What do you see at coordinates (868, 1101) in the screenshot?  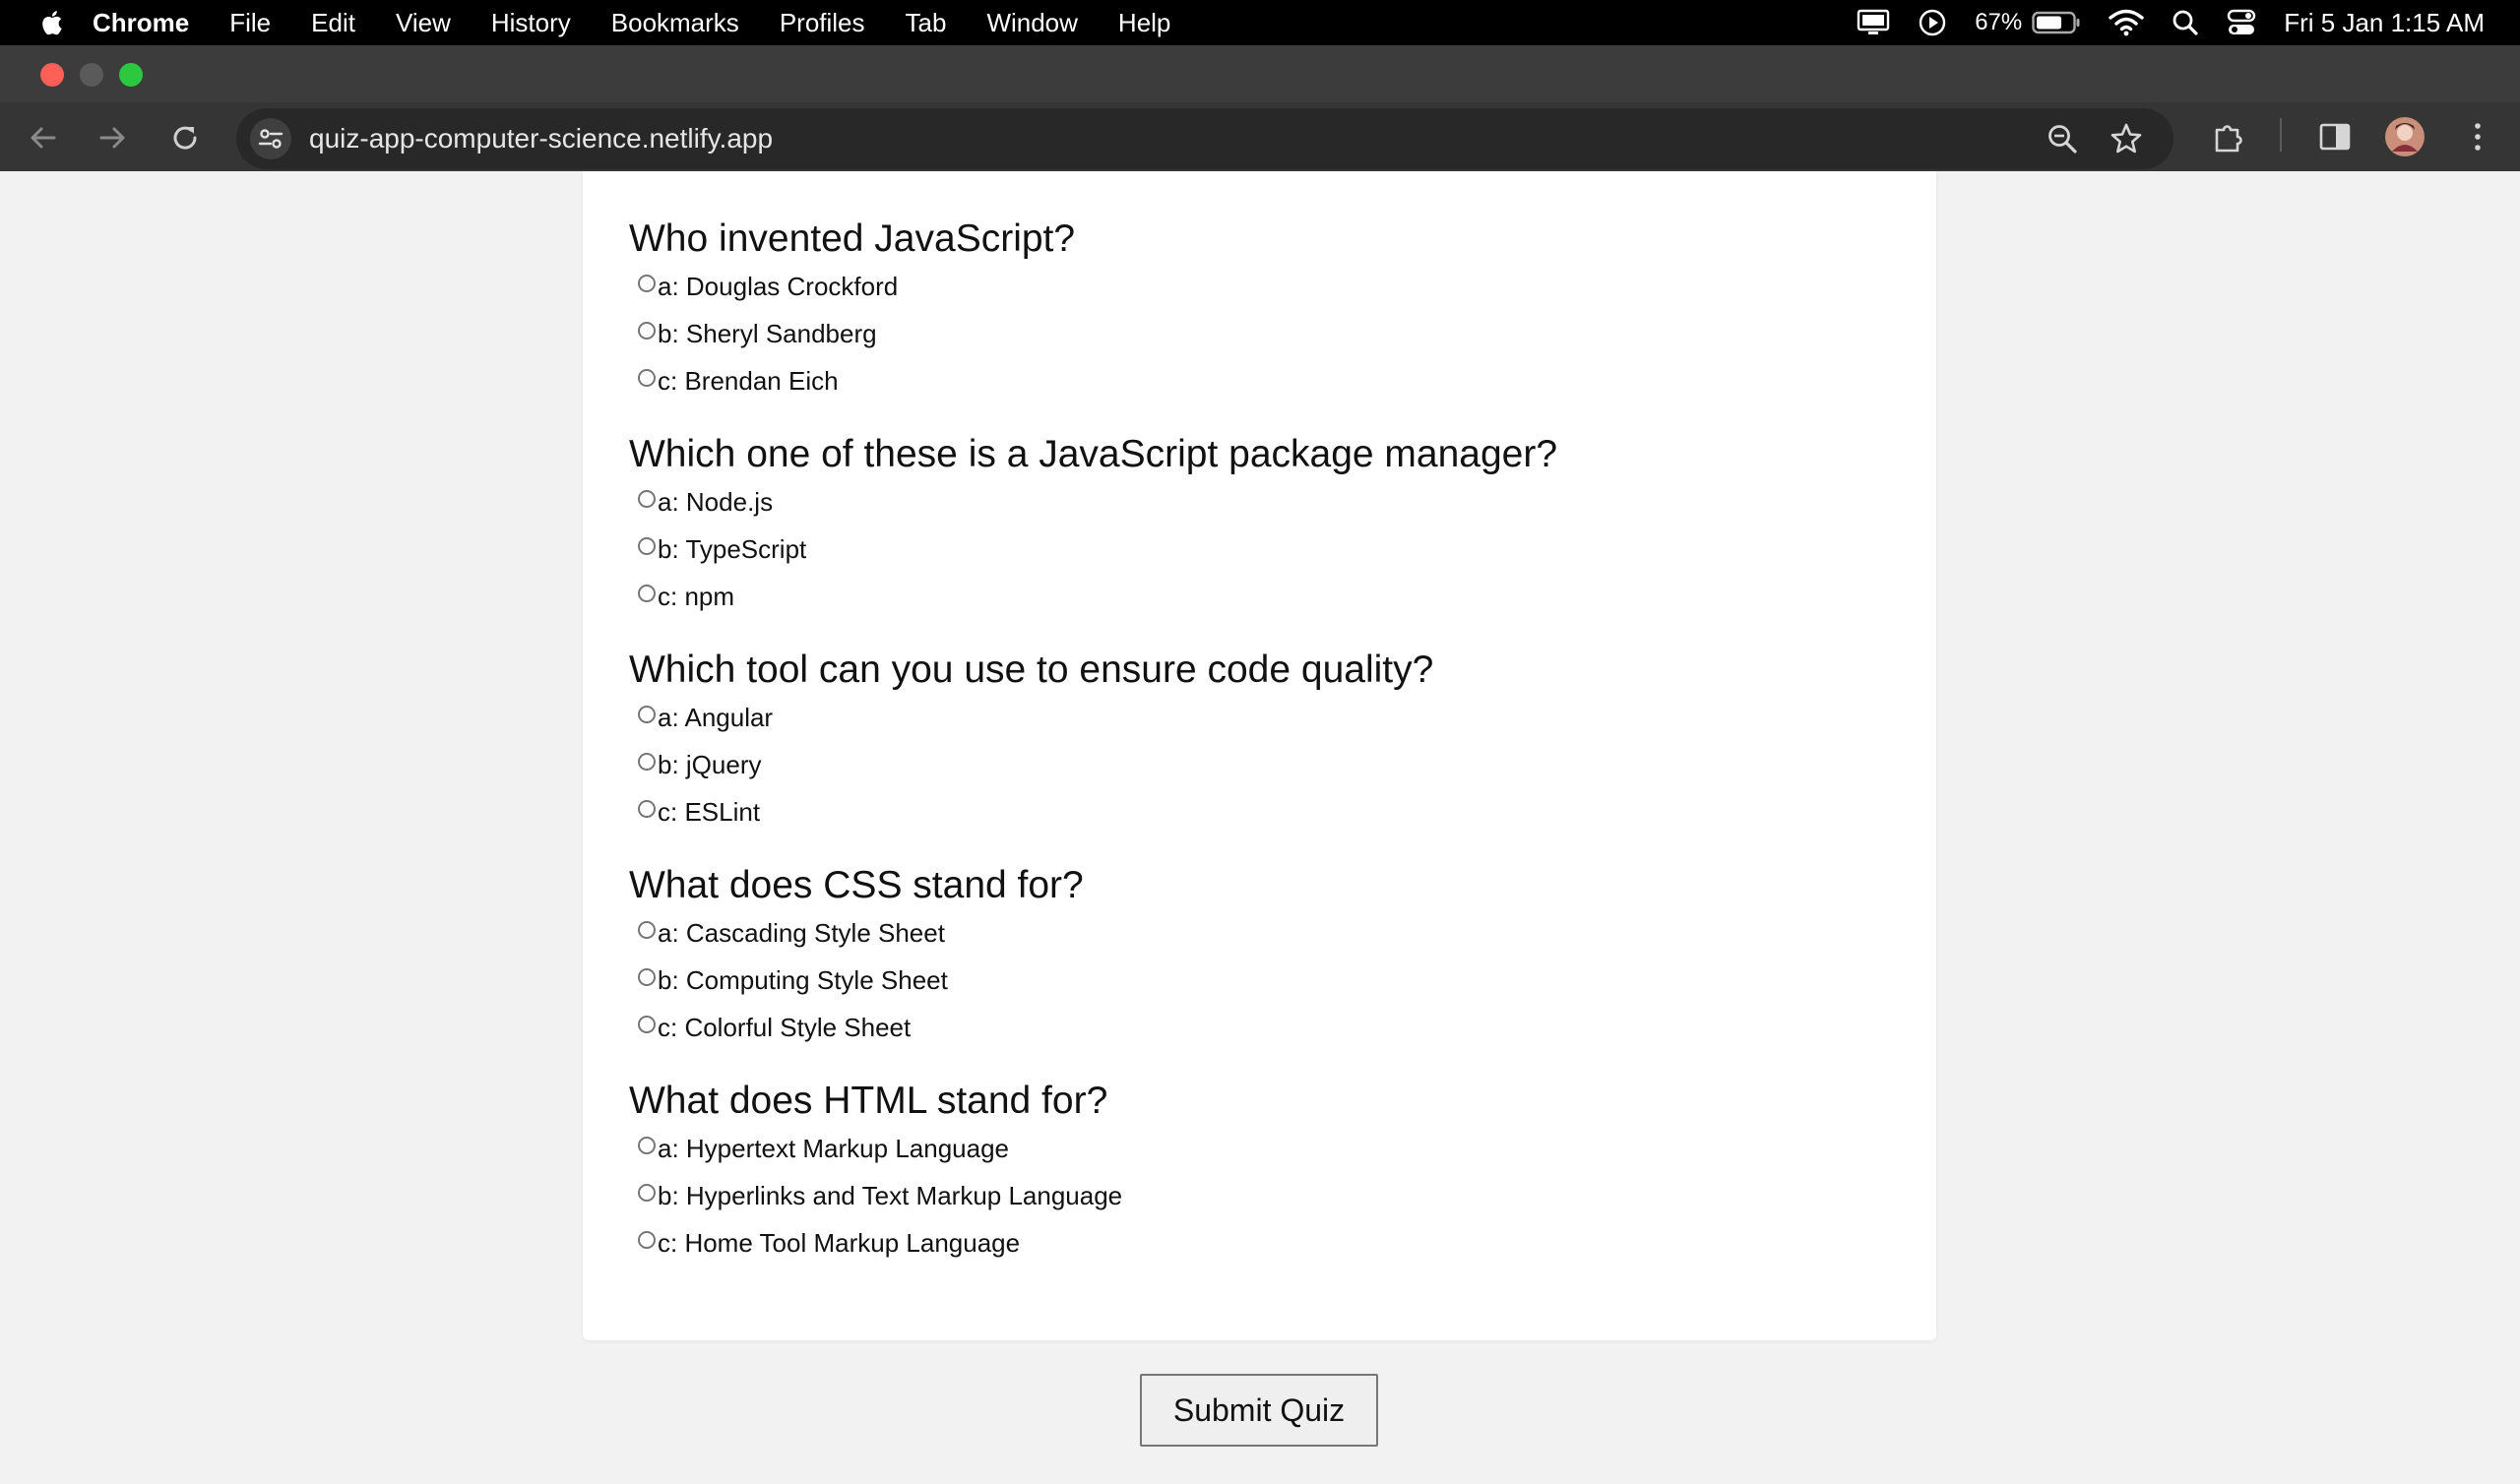 I see `question-text: What does HTML stand for?` at bounding box center [868, 1101].